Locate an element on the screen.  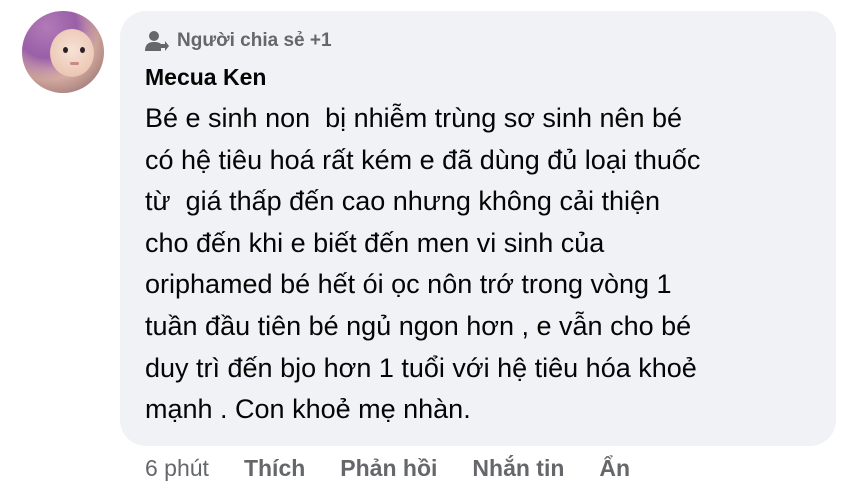
reply-button: Phản hồi is located at coordinates (388, 468).